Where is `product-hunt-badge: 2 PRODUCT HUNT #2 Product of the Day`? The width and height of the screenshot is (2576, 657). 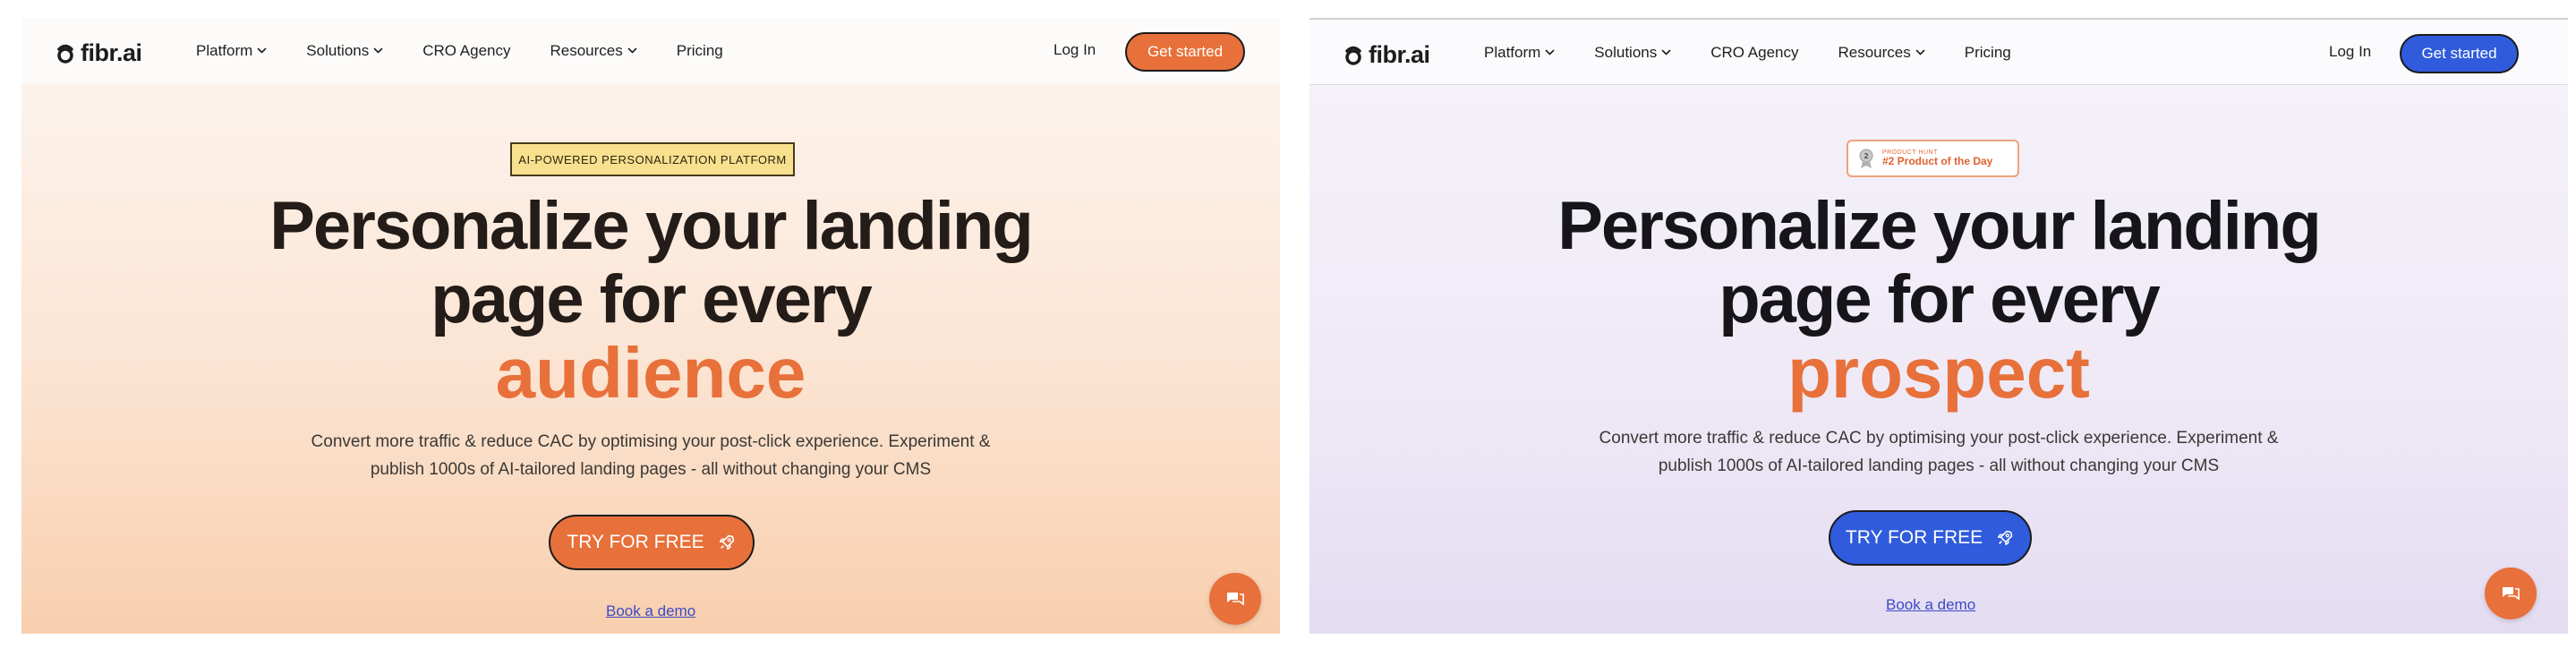 product-hunt-badge: 2 PRODUCT HUNT #2 Product of the Day is located at coordinates (1933, 158).